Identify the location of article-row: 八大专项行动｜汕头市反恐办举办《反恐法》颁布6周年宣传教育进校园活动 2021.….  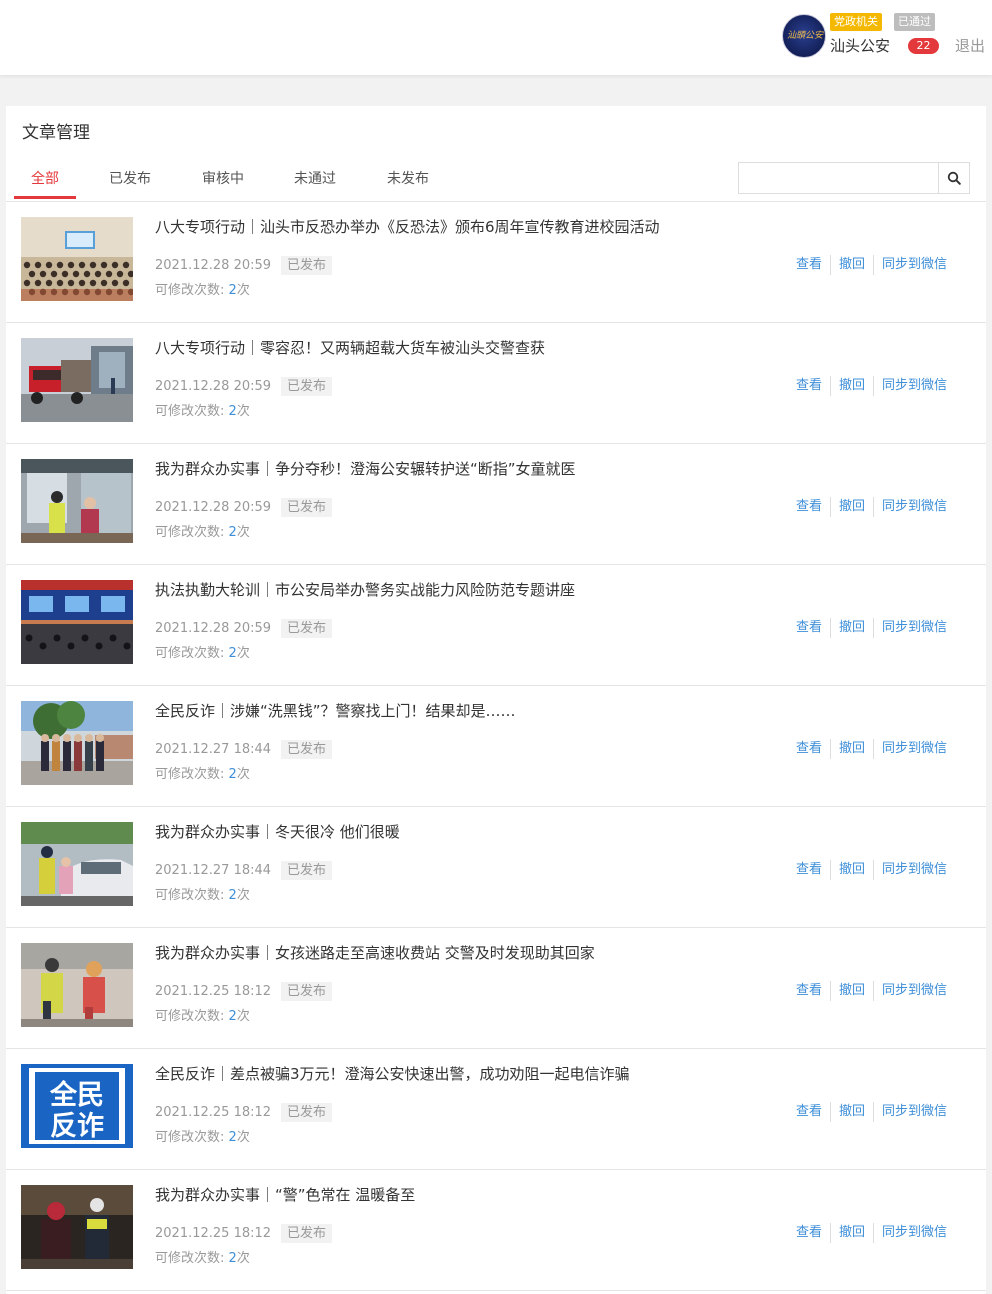
(496, 262).